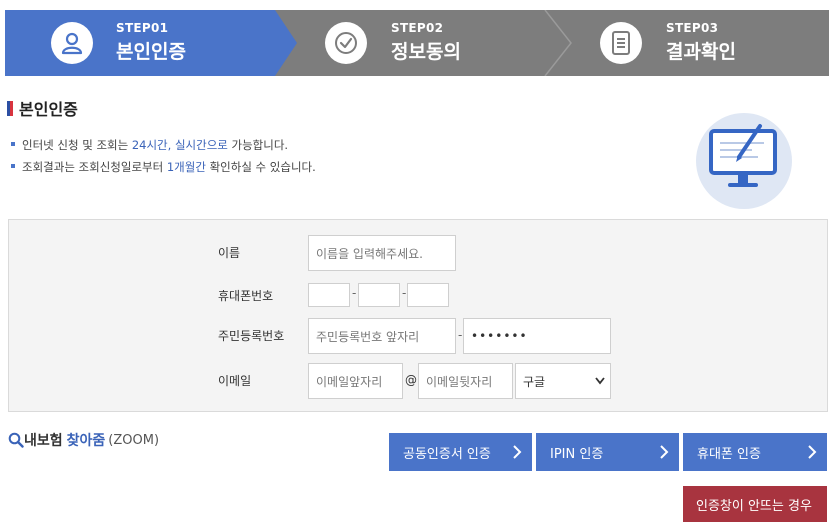 Image resolution: width=829 pixels, height=522 pixels. I want to click on check-circle-icon, so click(346, 43).